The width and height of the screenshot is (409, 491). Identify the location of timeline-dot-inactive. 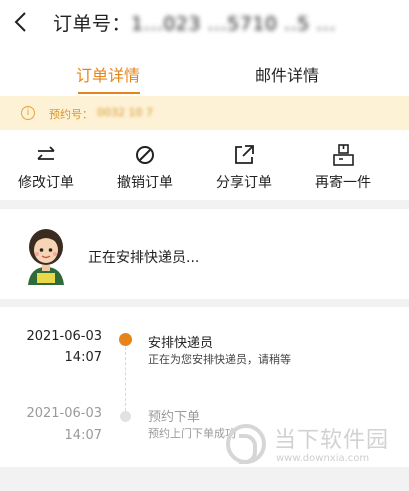
(125, 416).